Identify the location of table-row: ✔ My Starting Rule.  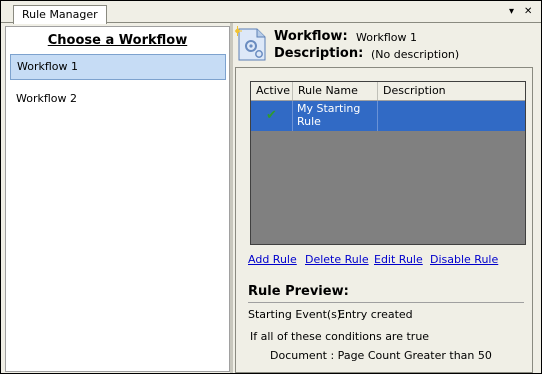
(388, 116).